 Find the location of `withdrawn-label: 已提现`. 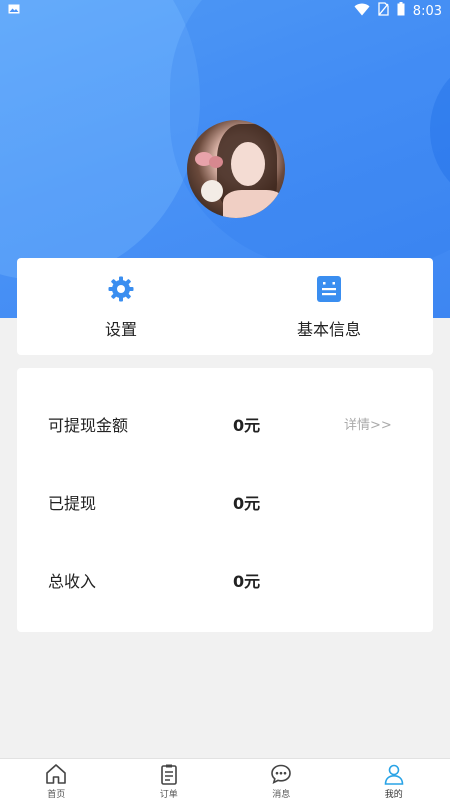

withdrawn-label: 已提现 is located at coordinates (72, 503).